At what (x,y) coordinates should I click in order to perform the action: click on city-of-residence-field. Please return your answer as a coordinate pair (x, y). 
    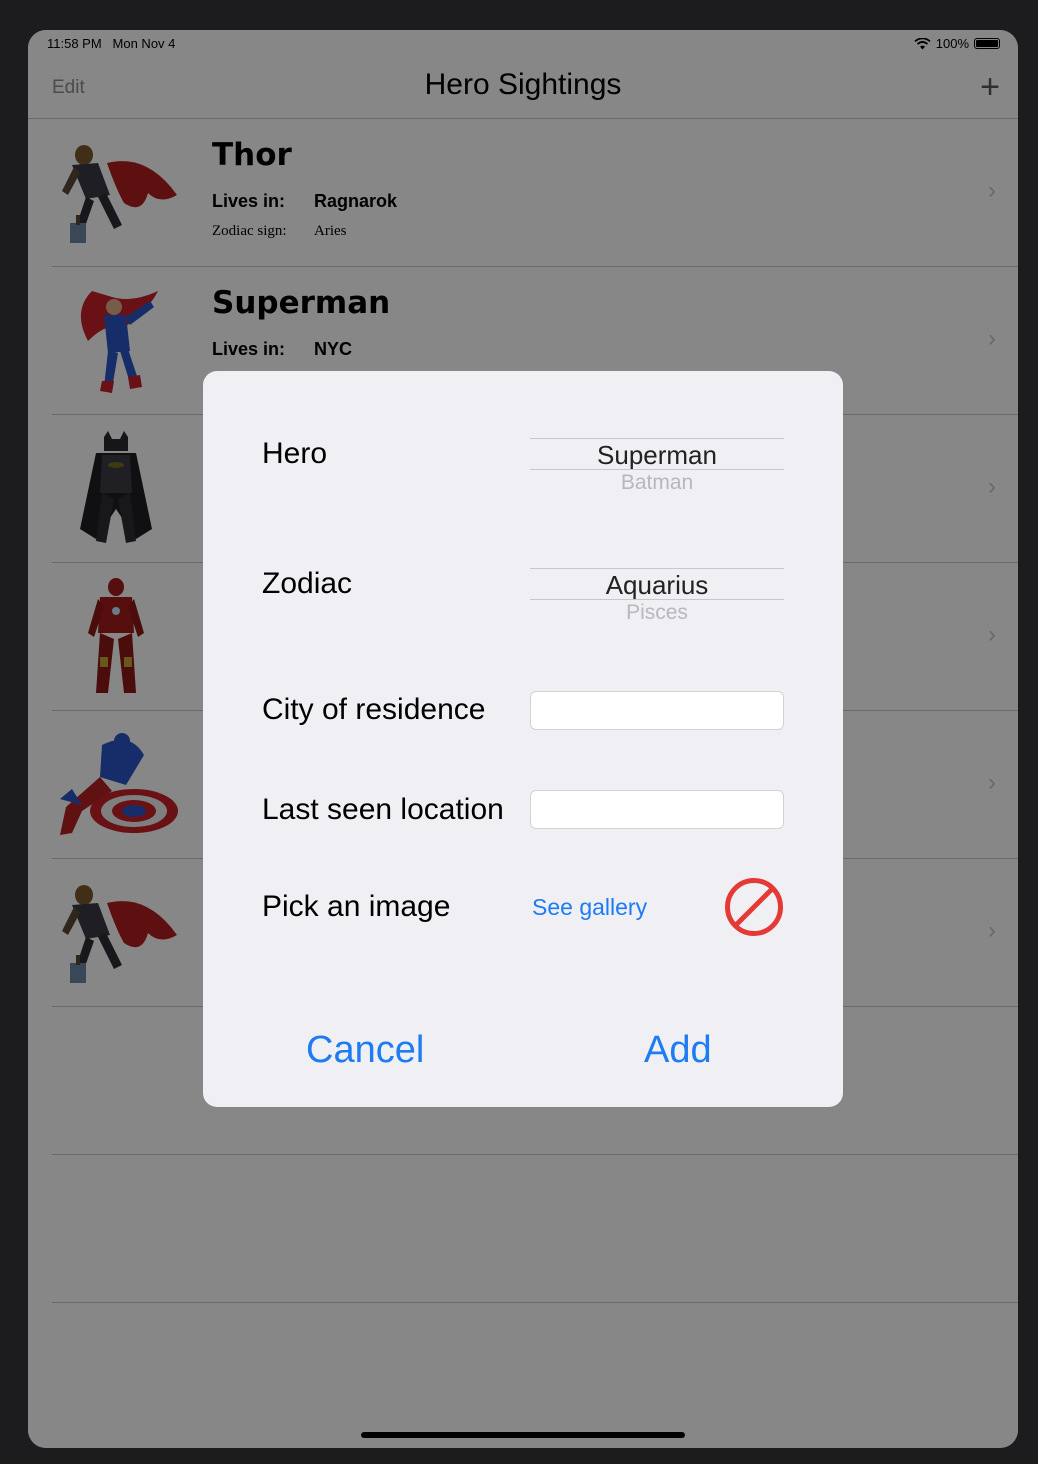
    Looking at the image, I should click on (657, 710).